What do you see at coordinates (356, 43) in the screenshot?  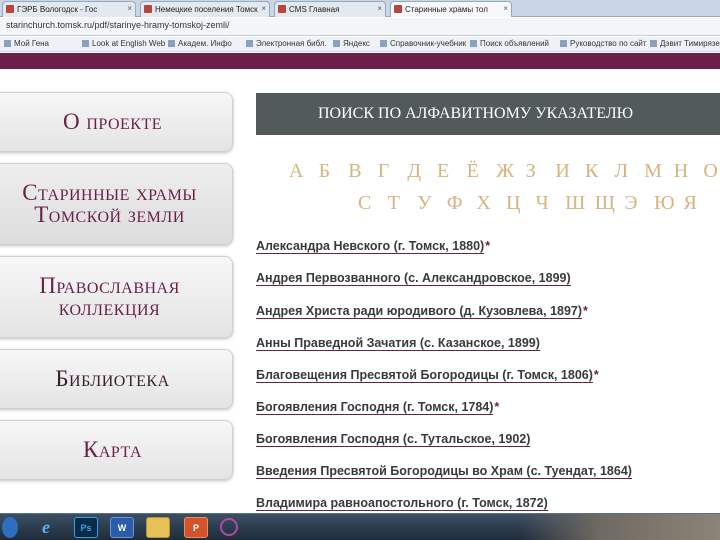 I see `bookmark-label: Яндекс` at bounding box center [356, 43].